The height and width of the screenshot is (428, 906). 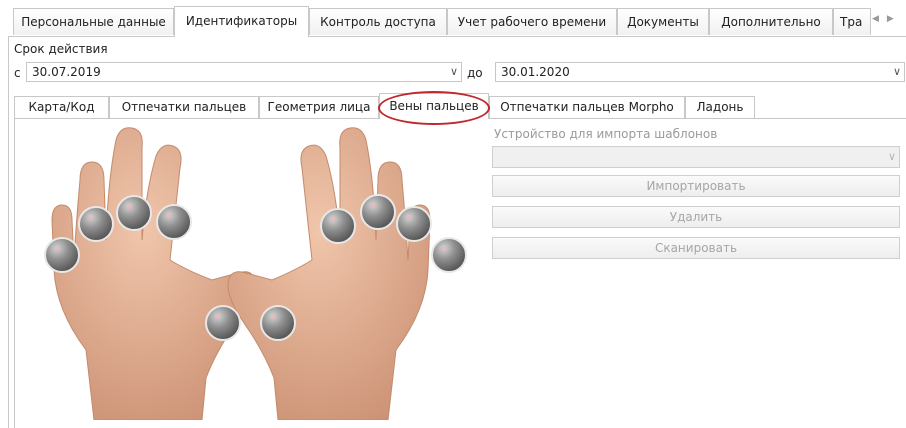 What do you see at coordinates (223, 323) in the screenshot?
I see `left-thumb-marker` at bounding box center [223, 323].